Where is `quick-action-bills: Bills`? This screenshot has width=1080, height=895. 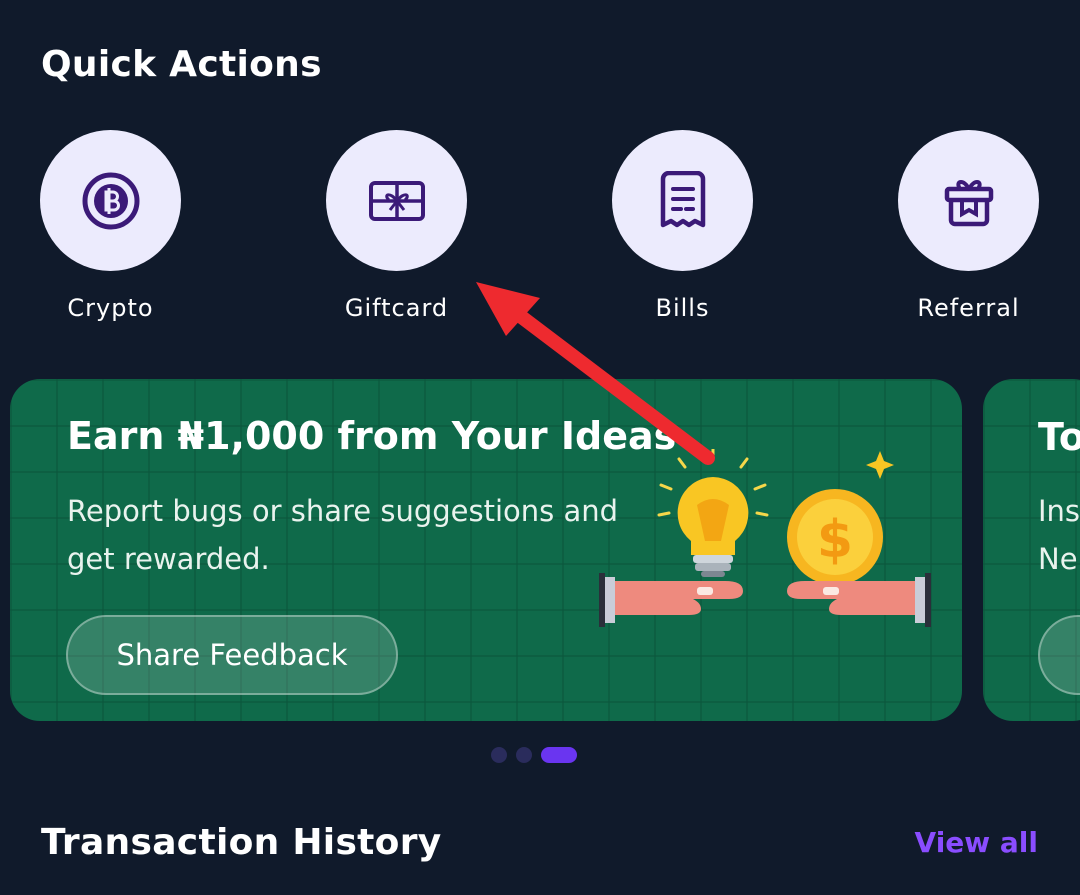 quick-action-bills: Bills is located at coordinates (682, 230).